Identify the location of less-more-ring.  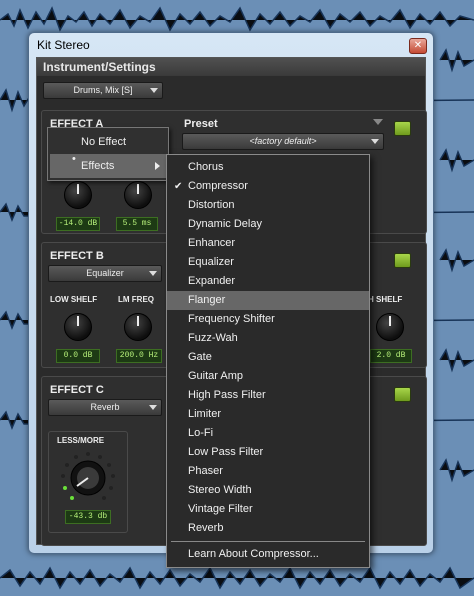
(88, 476).